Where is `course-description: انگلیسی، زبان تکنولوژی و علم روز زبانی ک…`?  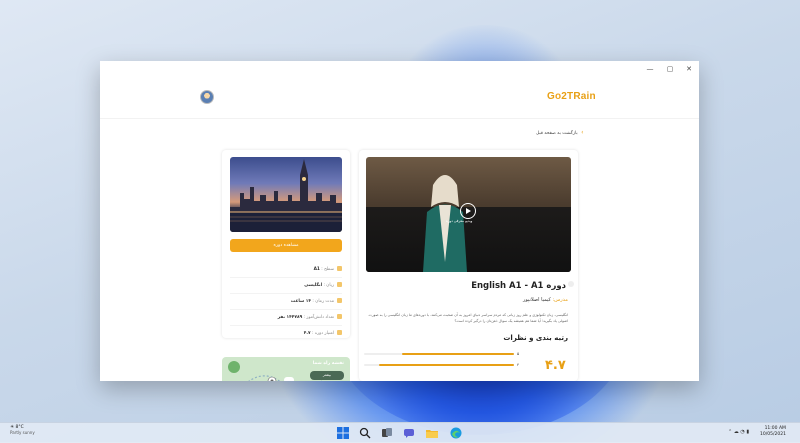 course-description: انگلیسی، زبان تکنولوژی و علم روز زبانی ک… is located at coordinates (468, 318).